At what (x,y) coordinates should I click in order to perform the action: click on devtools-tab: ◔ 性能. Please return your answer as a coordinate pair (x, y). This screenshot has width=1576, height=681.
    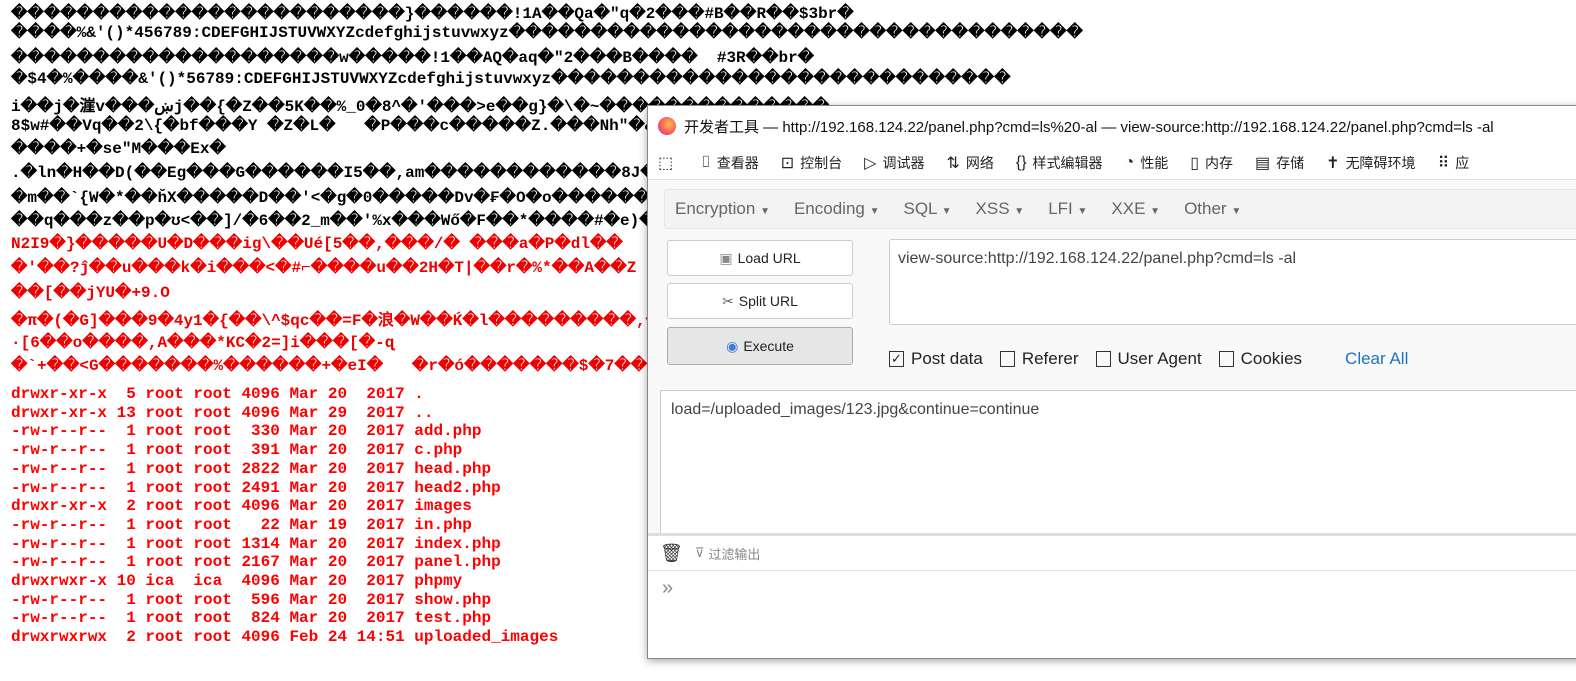
    Looking at the image, I should click on (1147, 163).